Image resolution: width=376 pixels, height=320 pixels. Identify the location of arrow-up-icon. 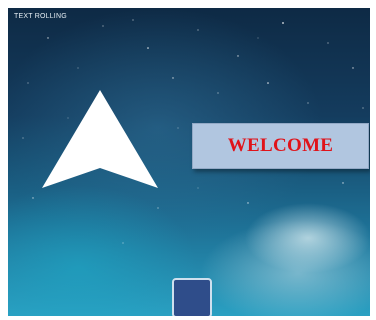
(100, 140).